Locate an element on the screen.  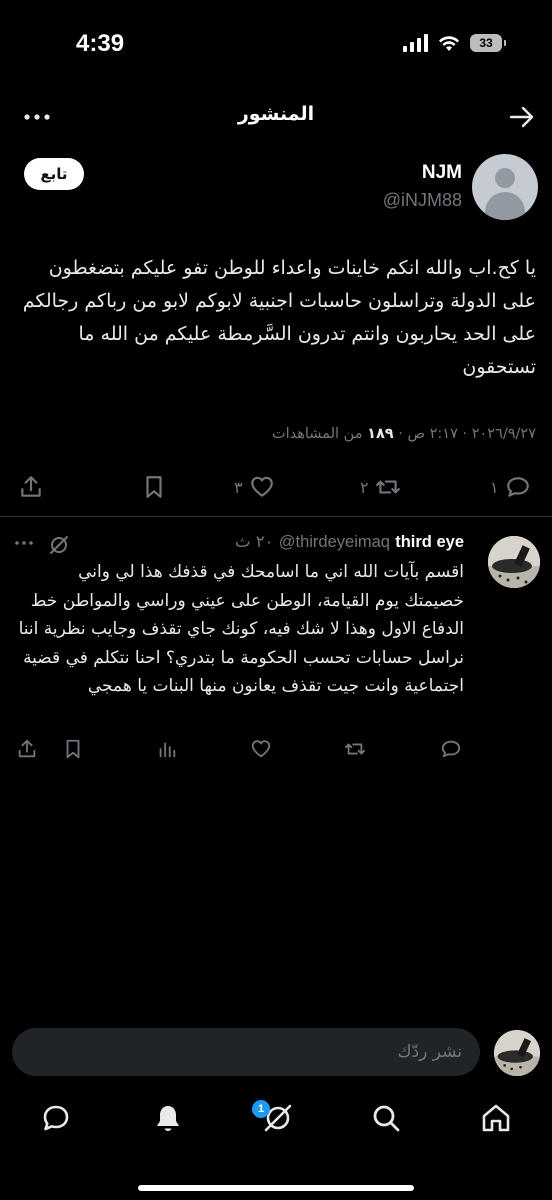
like-button: ٣ is located at coordinates (254, 487).